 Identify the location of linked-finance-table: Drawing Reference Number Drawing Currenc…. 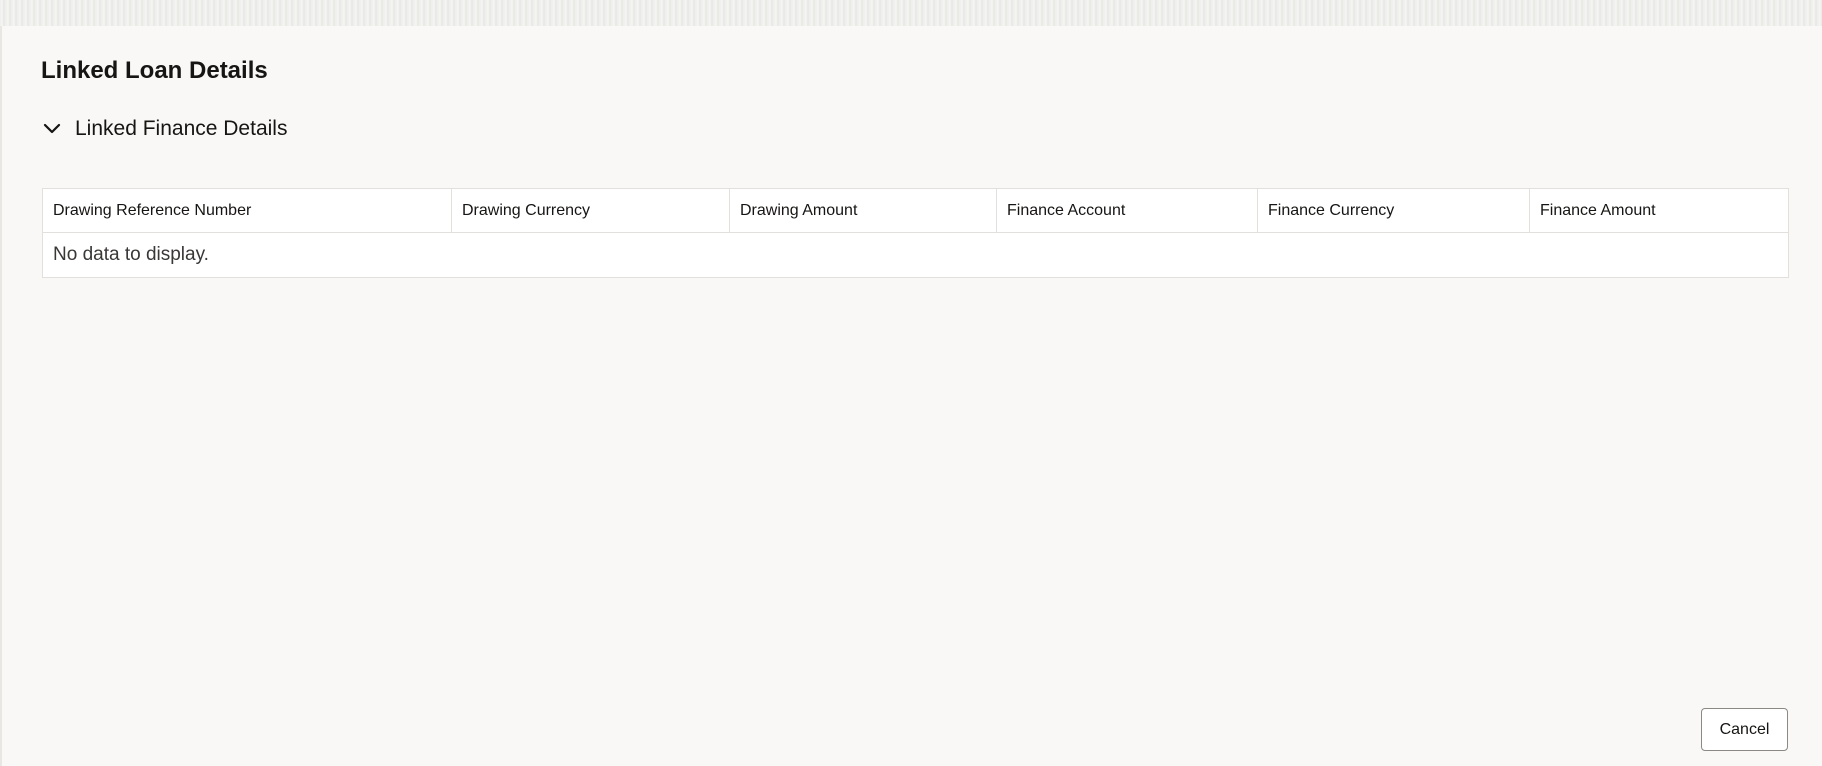
(915, 233).